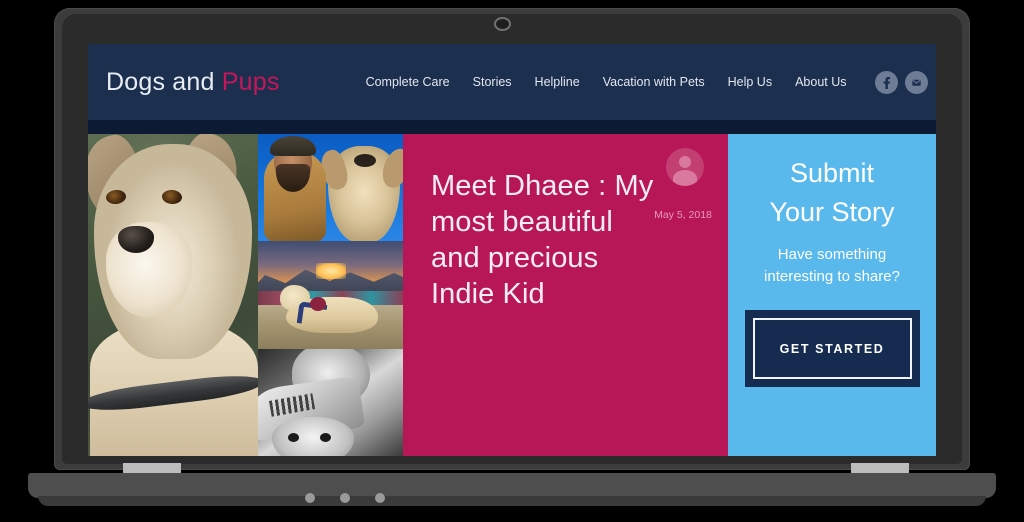 The height and width of the screenshot is (522, 1024). What do you see at coordinates (832, 265) in the screenshot?
I see `cta-subtitle: Have something interesting to share?` at bounding box center [832, 265].